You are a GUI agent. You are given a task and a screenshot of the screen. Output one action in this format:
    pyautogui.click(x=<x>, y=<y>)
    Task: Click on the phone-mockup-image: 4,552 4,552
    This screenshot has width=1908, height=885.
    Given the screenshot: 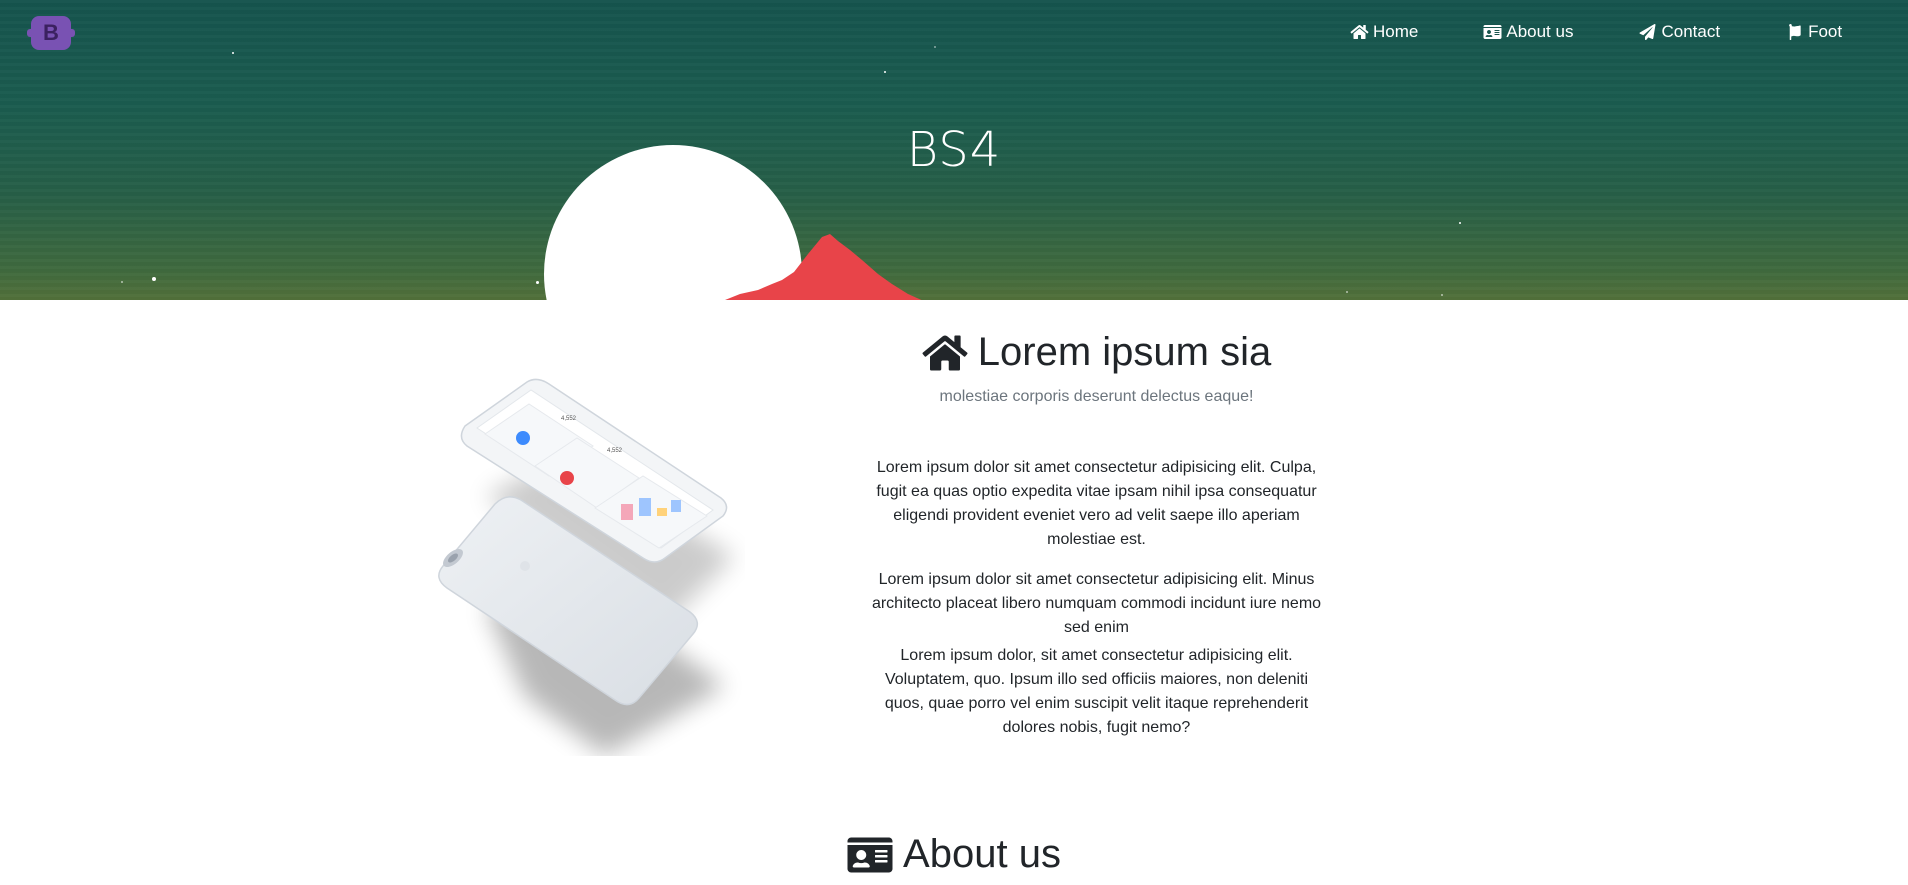 What is the action you would take?
    pyautogui.click(x=586, y=567)
    